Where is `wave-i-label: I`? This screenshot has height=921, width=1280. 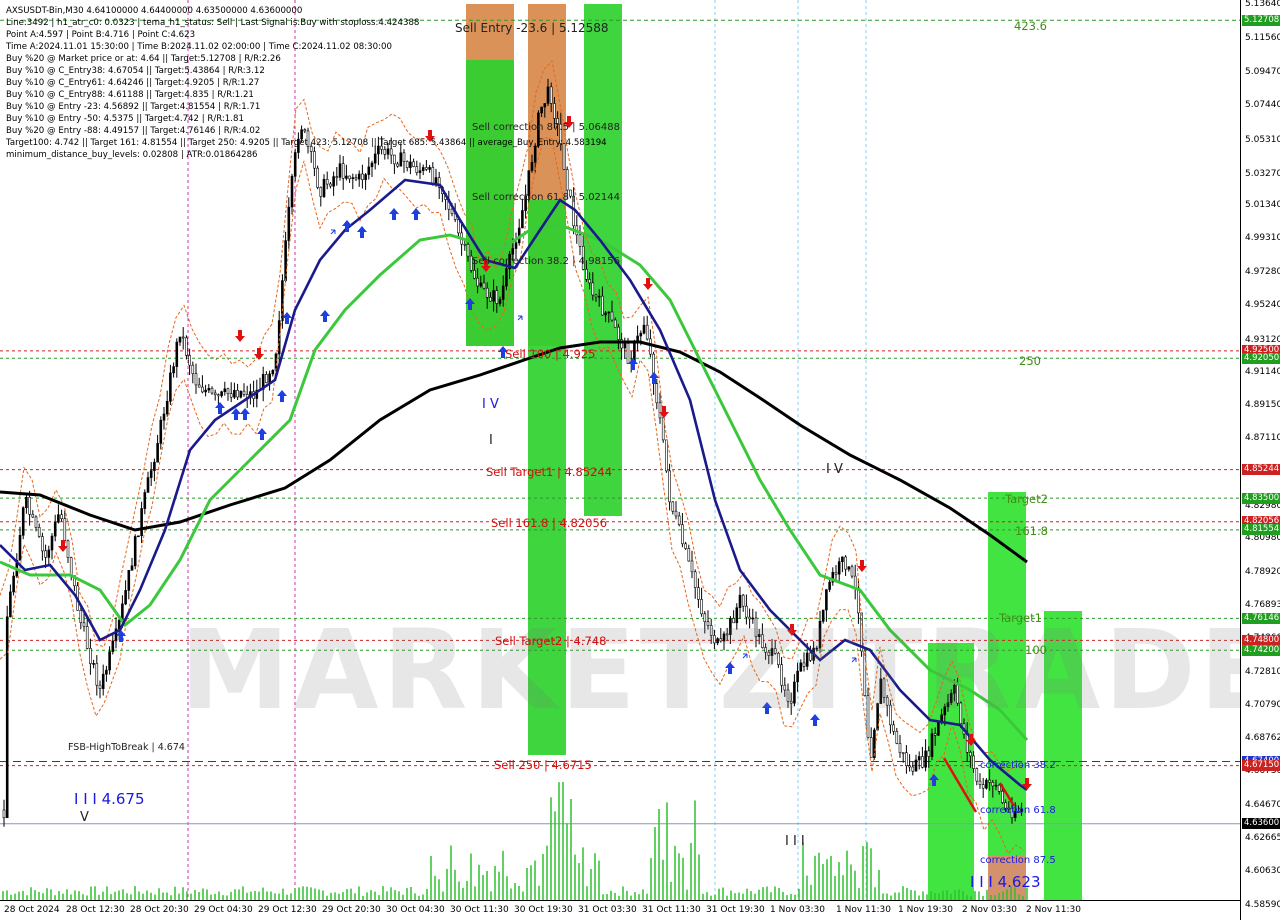
wave-i-label: I is located at coordinates (491, 440).